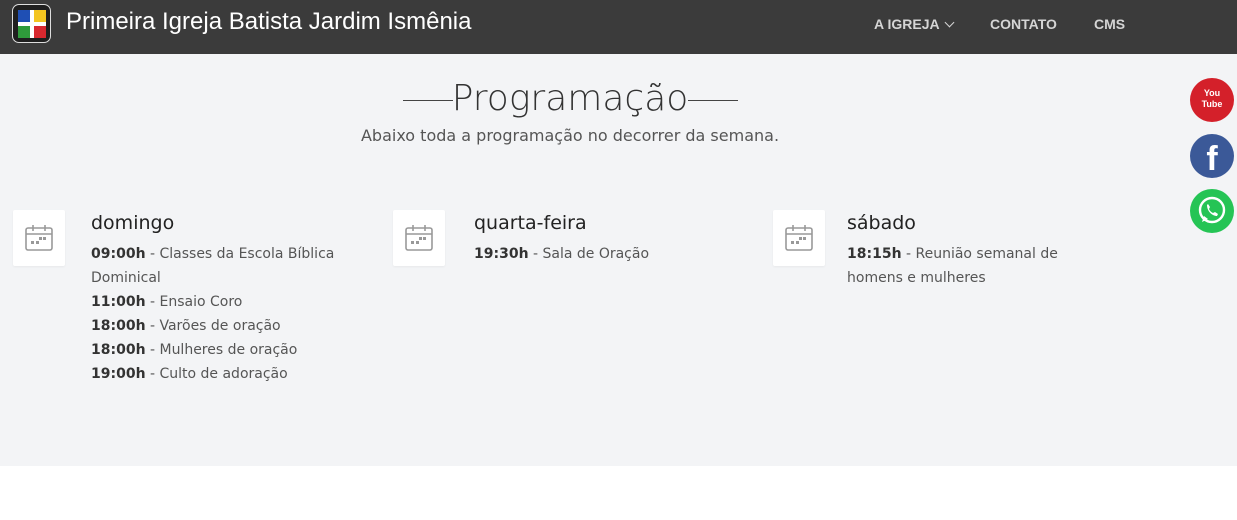  I want to click on church-logo, so click(31, 23).